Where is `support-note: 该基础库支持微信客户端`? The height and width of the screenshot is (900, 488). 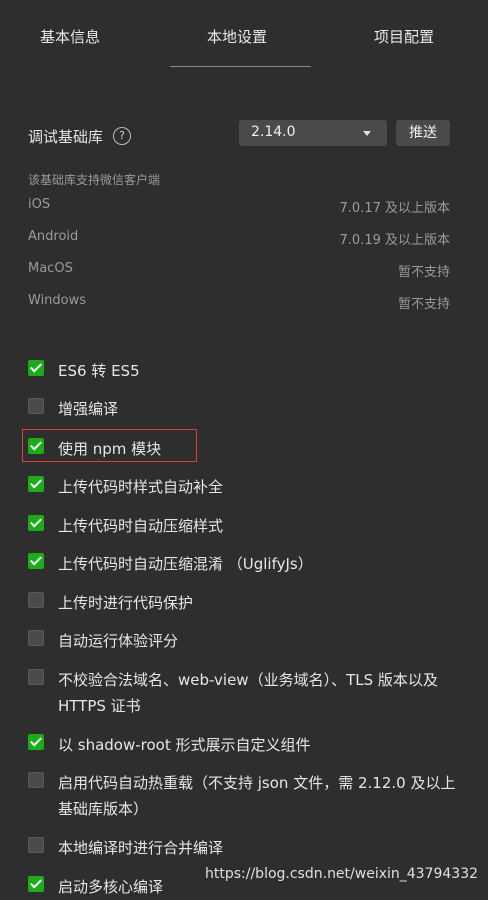
support-note: 该基础库支持微信客户端 is located at coordinates (94, 180).